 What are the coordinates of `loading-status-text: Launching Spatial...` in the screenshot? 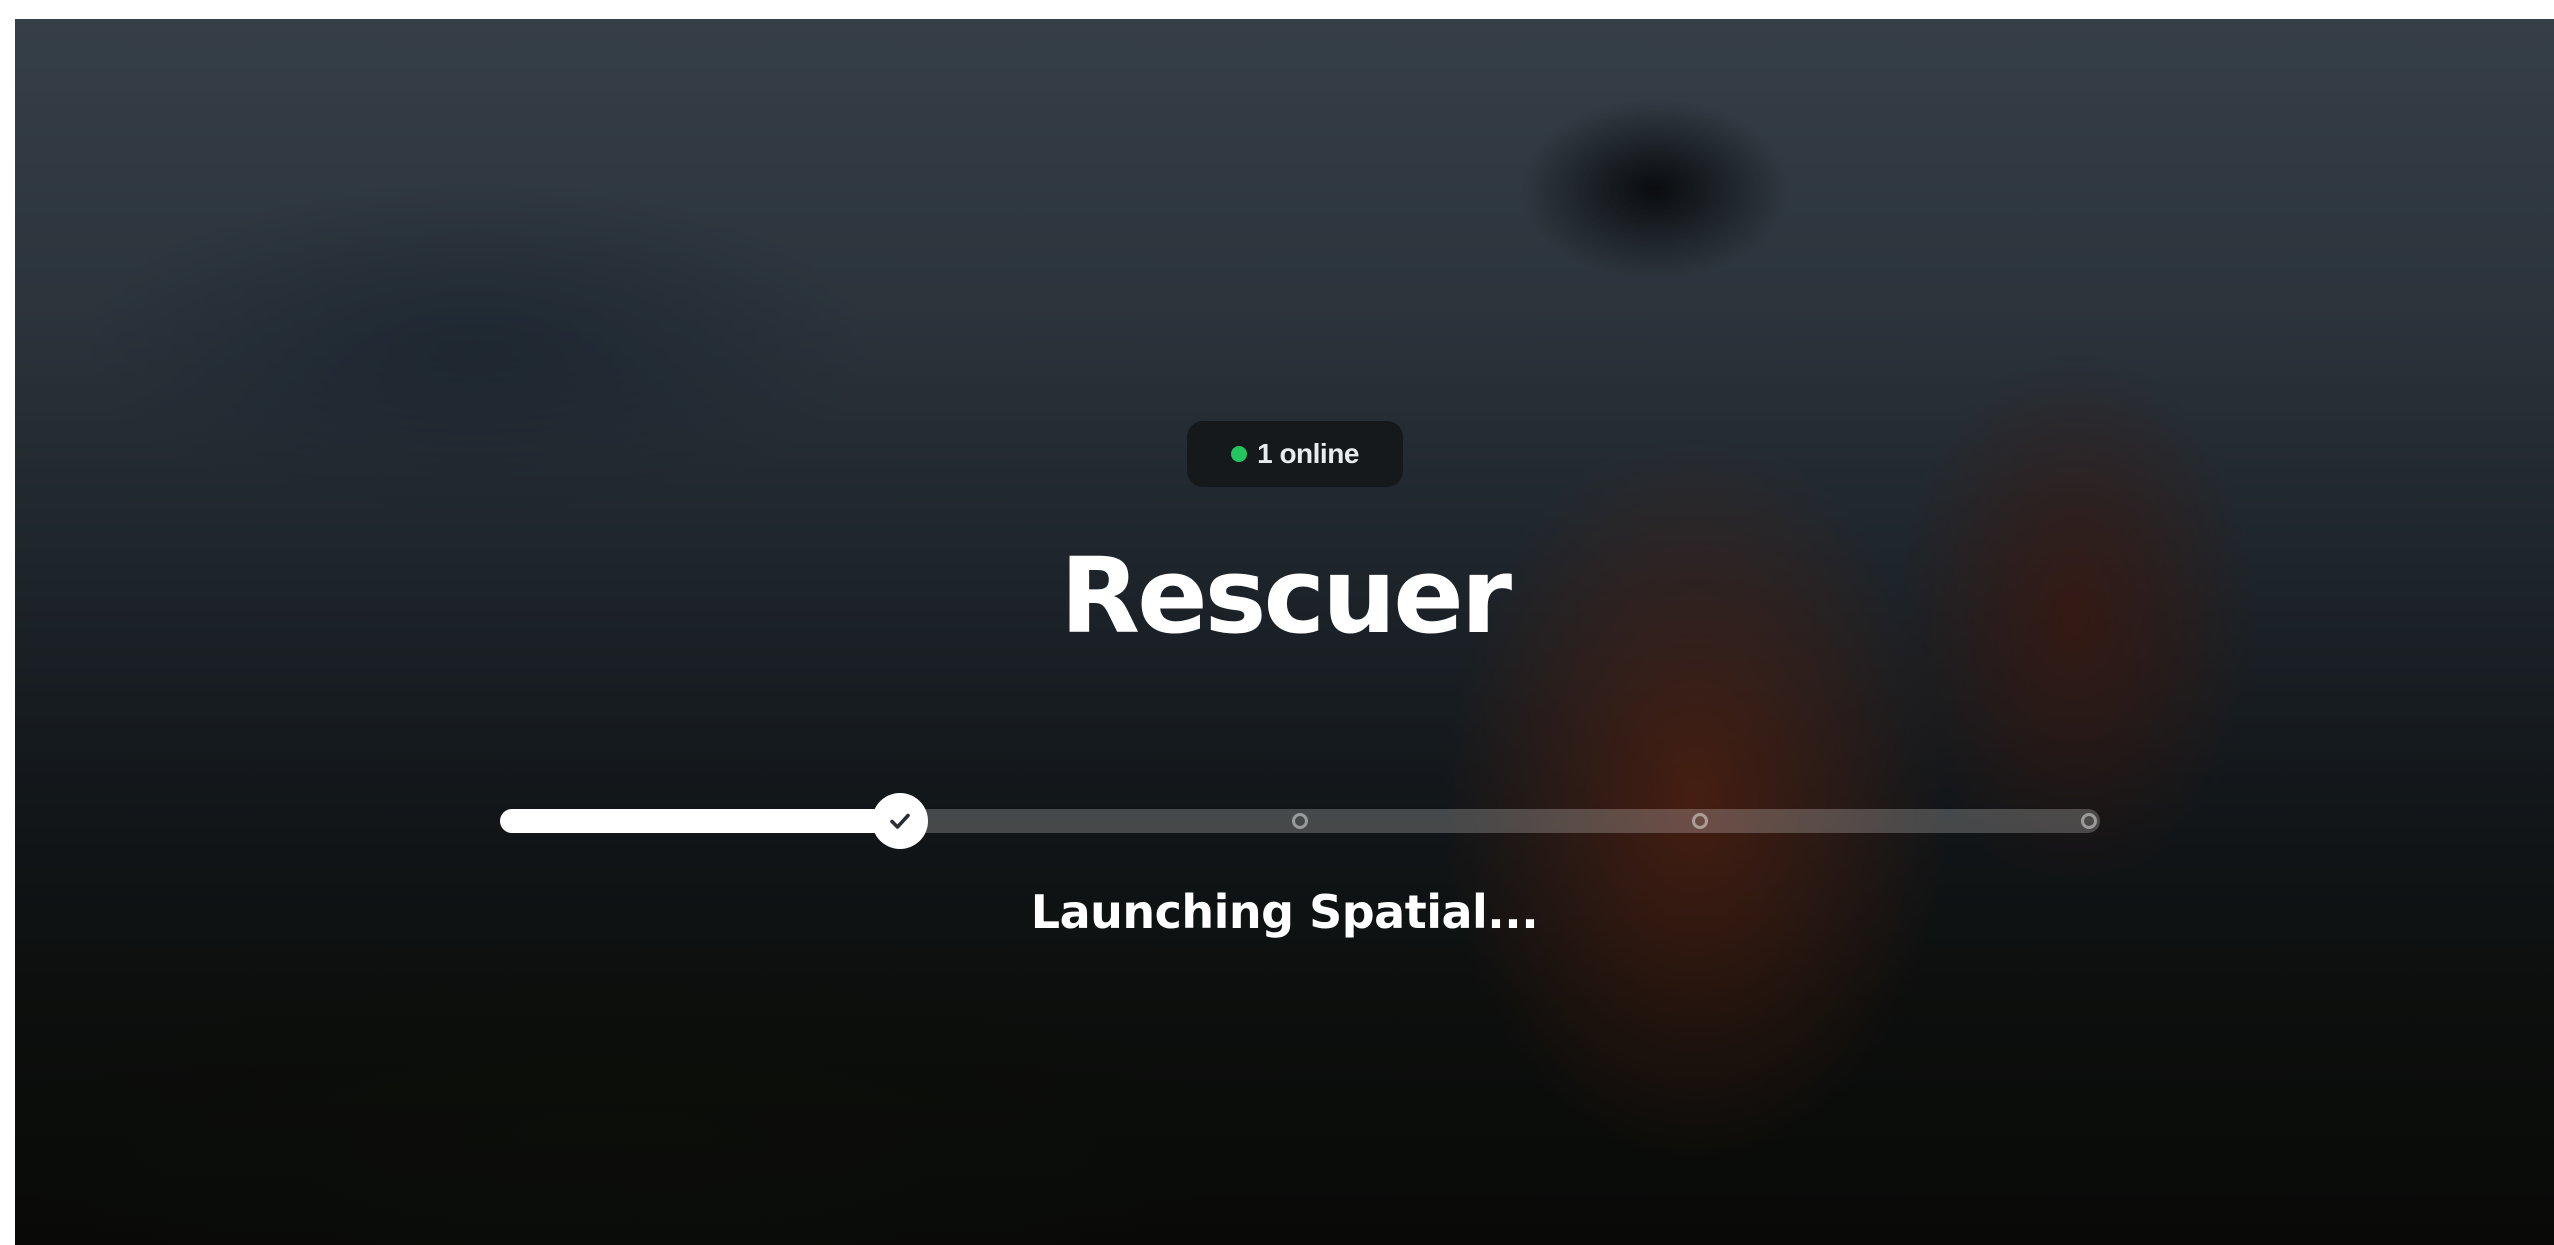 It's located at (1284, 912).